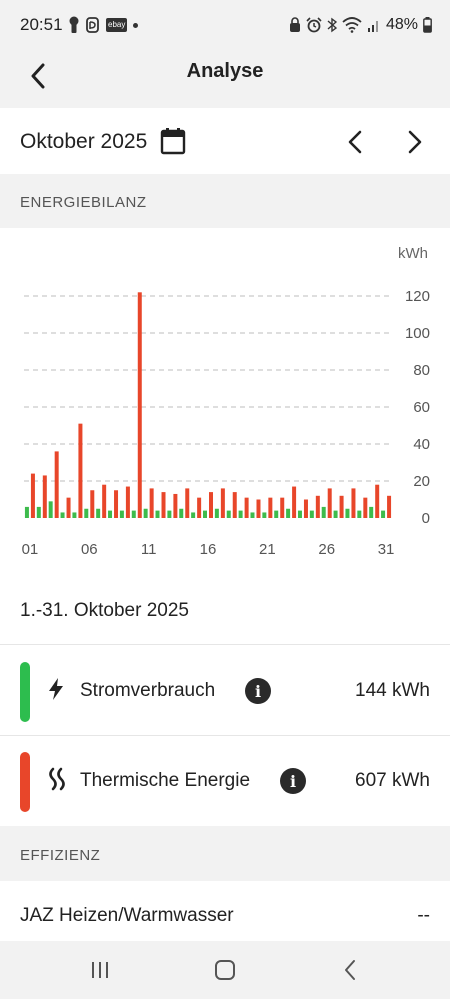  Describe the element at coordinates (413, 253) in the screenshot. I see `chart-unit-label: kWh` at that location.